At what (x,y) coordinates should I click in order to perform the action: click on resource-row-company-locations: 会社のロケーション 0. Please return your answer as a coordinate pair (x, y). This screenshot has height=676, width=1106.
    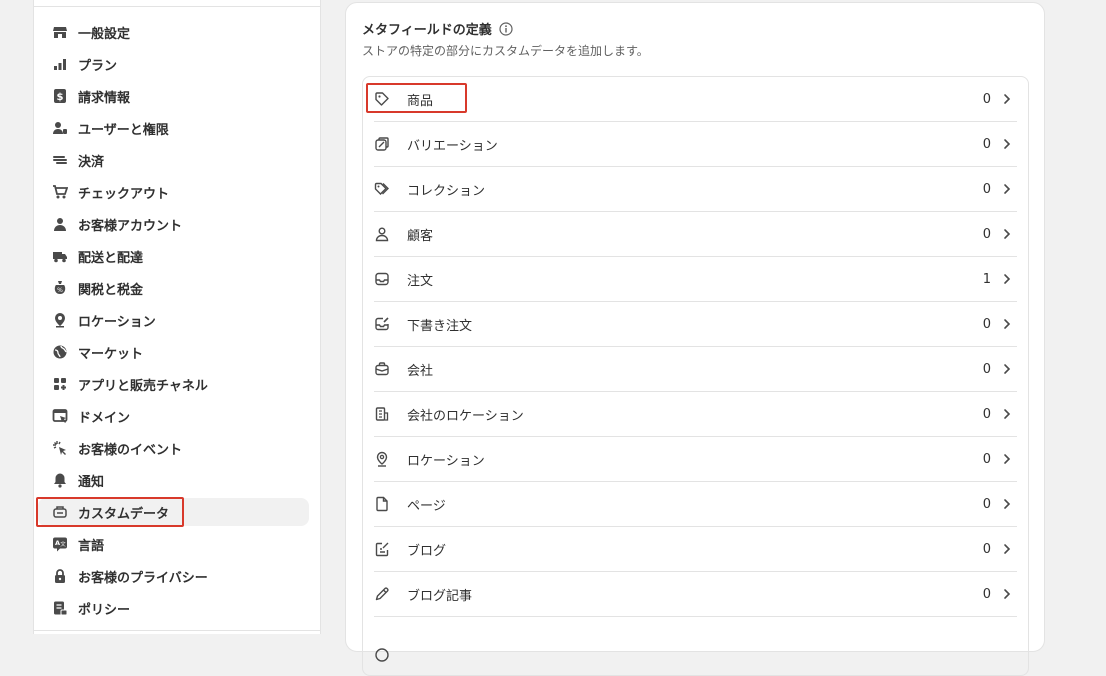
    Looking at the image, I should click on (695, 414).